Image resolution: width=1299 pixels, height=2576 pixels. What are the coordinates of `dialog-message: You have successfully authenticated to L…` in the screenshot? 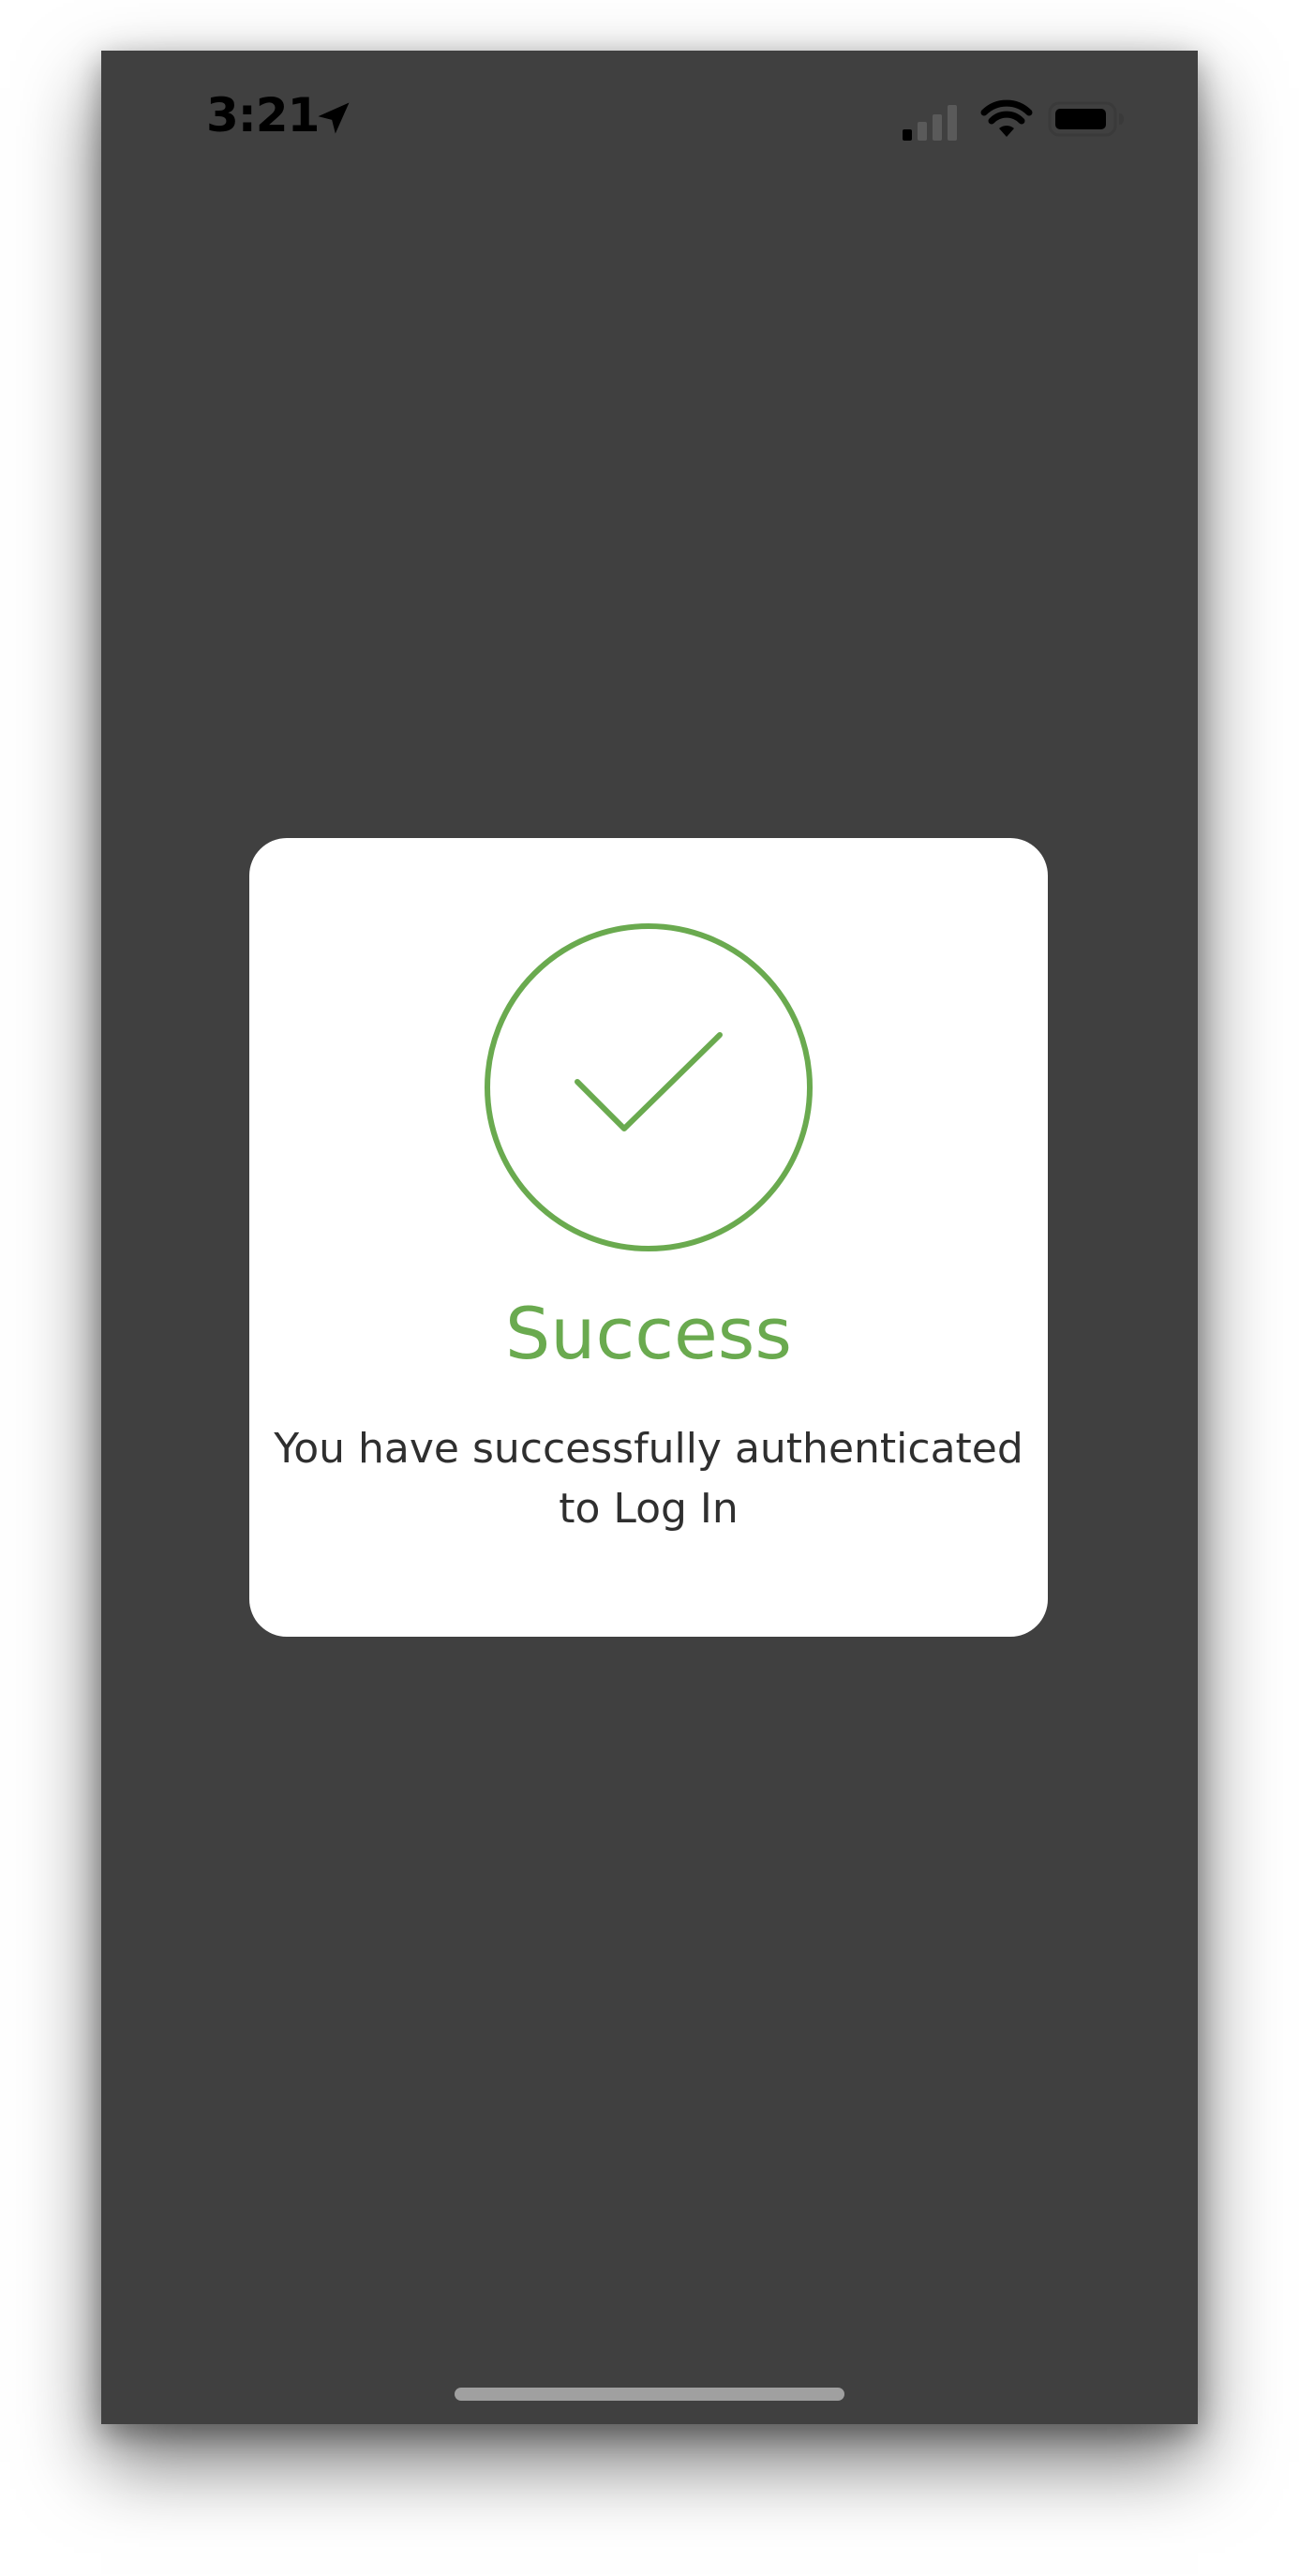 It's located at (648, 1479).